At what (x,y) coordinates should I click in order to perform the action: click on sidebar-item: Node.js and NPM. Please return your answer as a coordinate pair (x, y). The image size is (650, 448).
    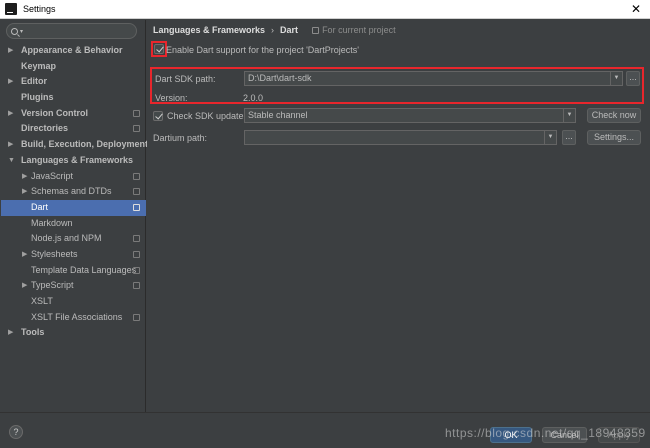
    Looking at the image, I should click on (73, 239).